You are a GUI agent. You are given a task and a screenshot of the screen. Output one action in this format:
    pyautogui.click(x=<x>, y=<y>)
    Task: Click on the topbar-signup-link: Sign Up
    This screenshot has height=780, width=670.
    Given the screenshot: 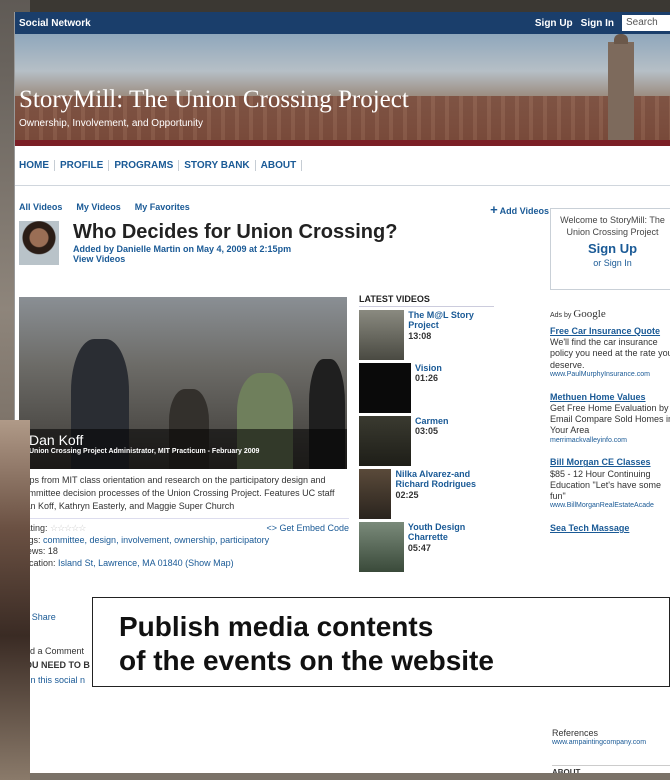 What is the action you would take?
    pyautogui.click(x=554, y=23)
    